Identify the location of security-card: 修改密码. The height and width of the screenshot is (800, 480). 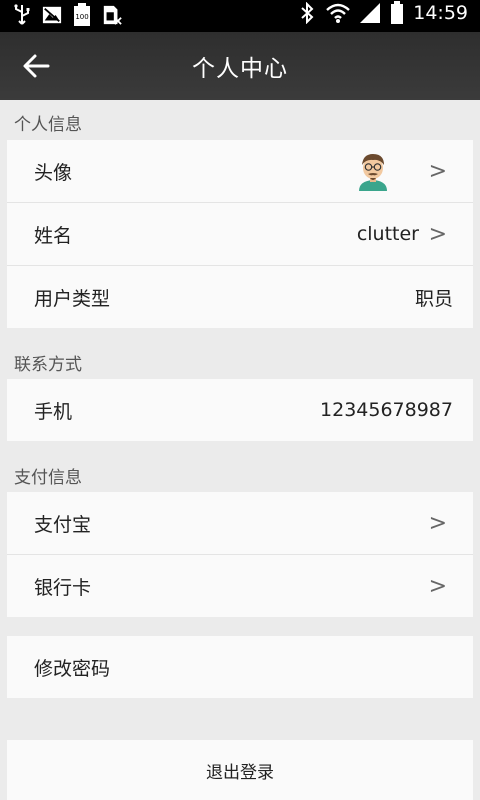
(240, 667).